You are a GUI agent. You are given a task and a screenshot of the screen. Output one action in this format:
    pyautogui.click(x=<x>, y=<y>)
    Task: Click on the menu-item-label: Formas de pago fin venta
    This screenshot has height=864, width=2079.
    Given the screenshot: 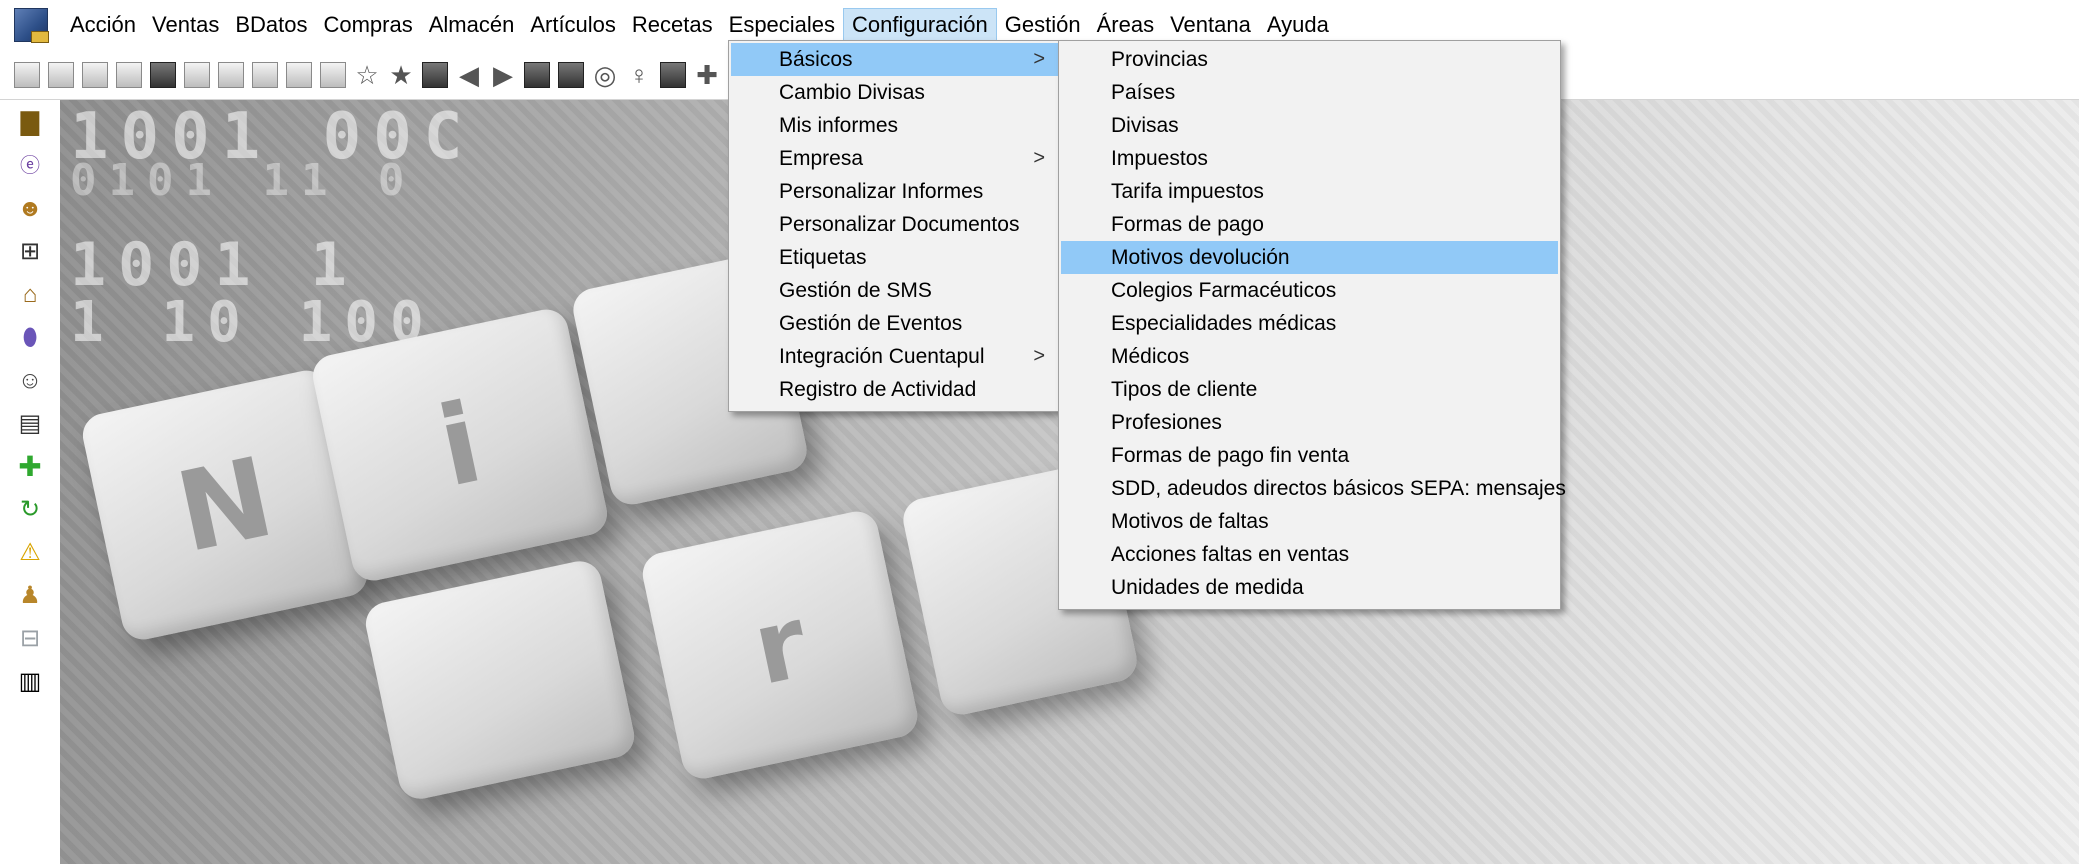 What is the action you would take?
    pyautogui.click(x=1230, y=455)
    